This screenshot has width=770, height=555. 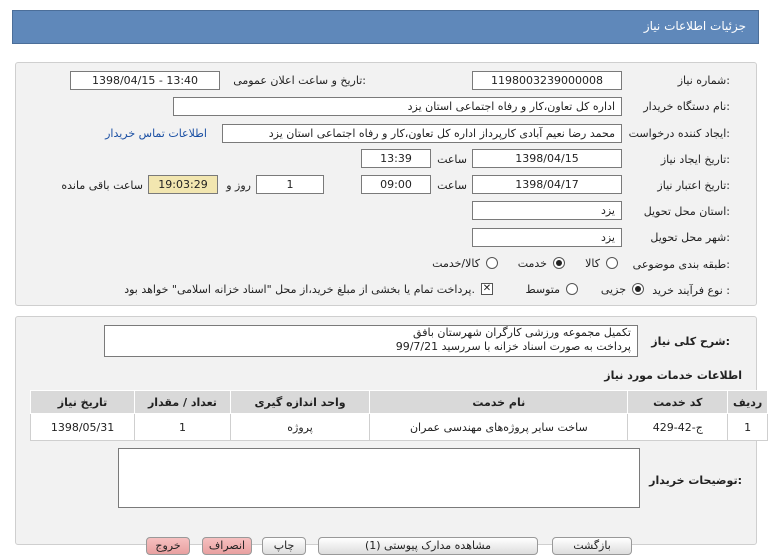 What do you see at coordinates (82, 402) in the screenshot?
I see `col-need-date: تاریخ نیاز` at bounding box center [82, 402].